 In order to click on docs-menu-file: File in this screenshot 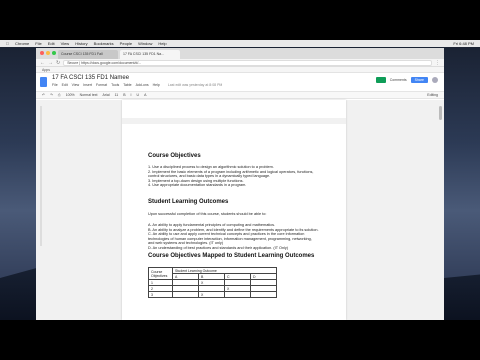, I will do `click(55, 85)`.